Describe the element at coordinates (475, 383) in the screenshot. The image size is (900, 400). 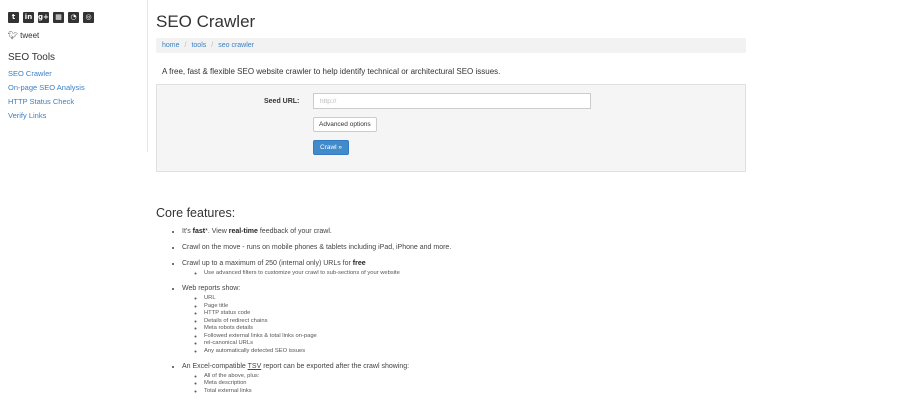
I see `list-item: Meta description` at that location.